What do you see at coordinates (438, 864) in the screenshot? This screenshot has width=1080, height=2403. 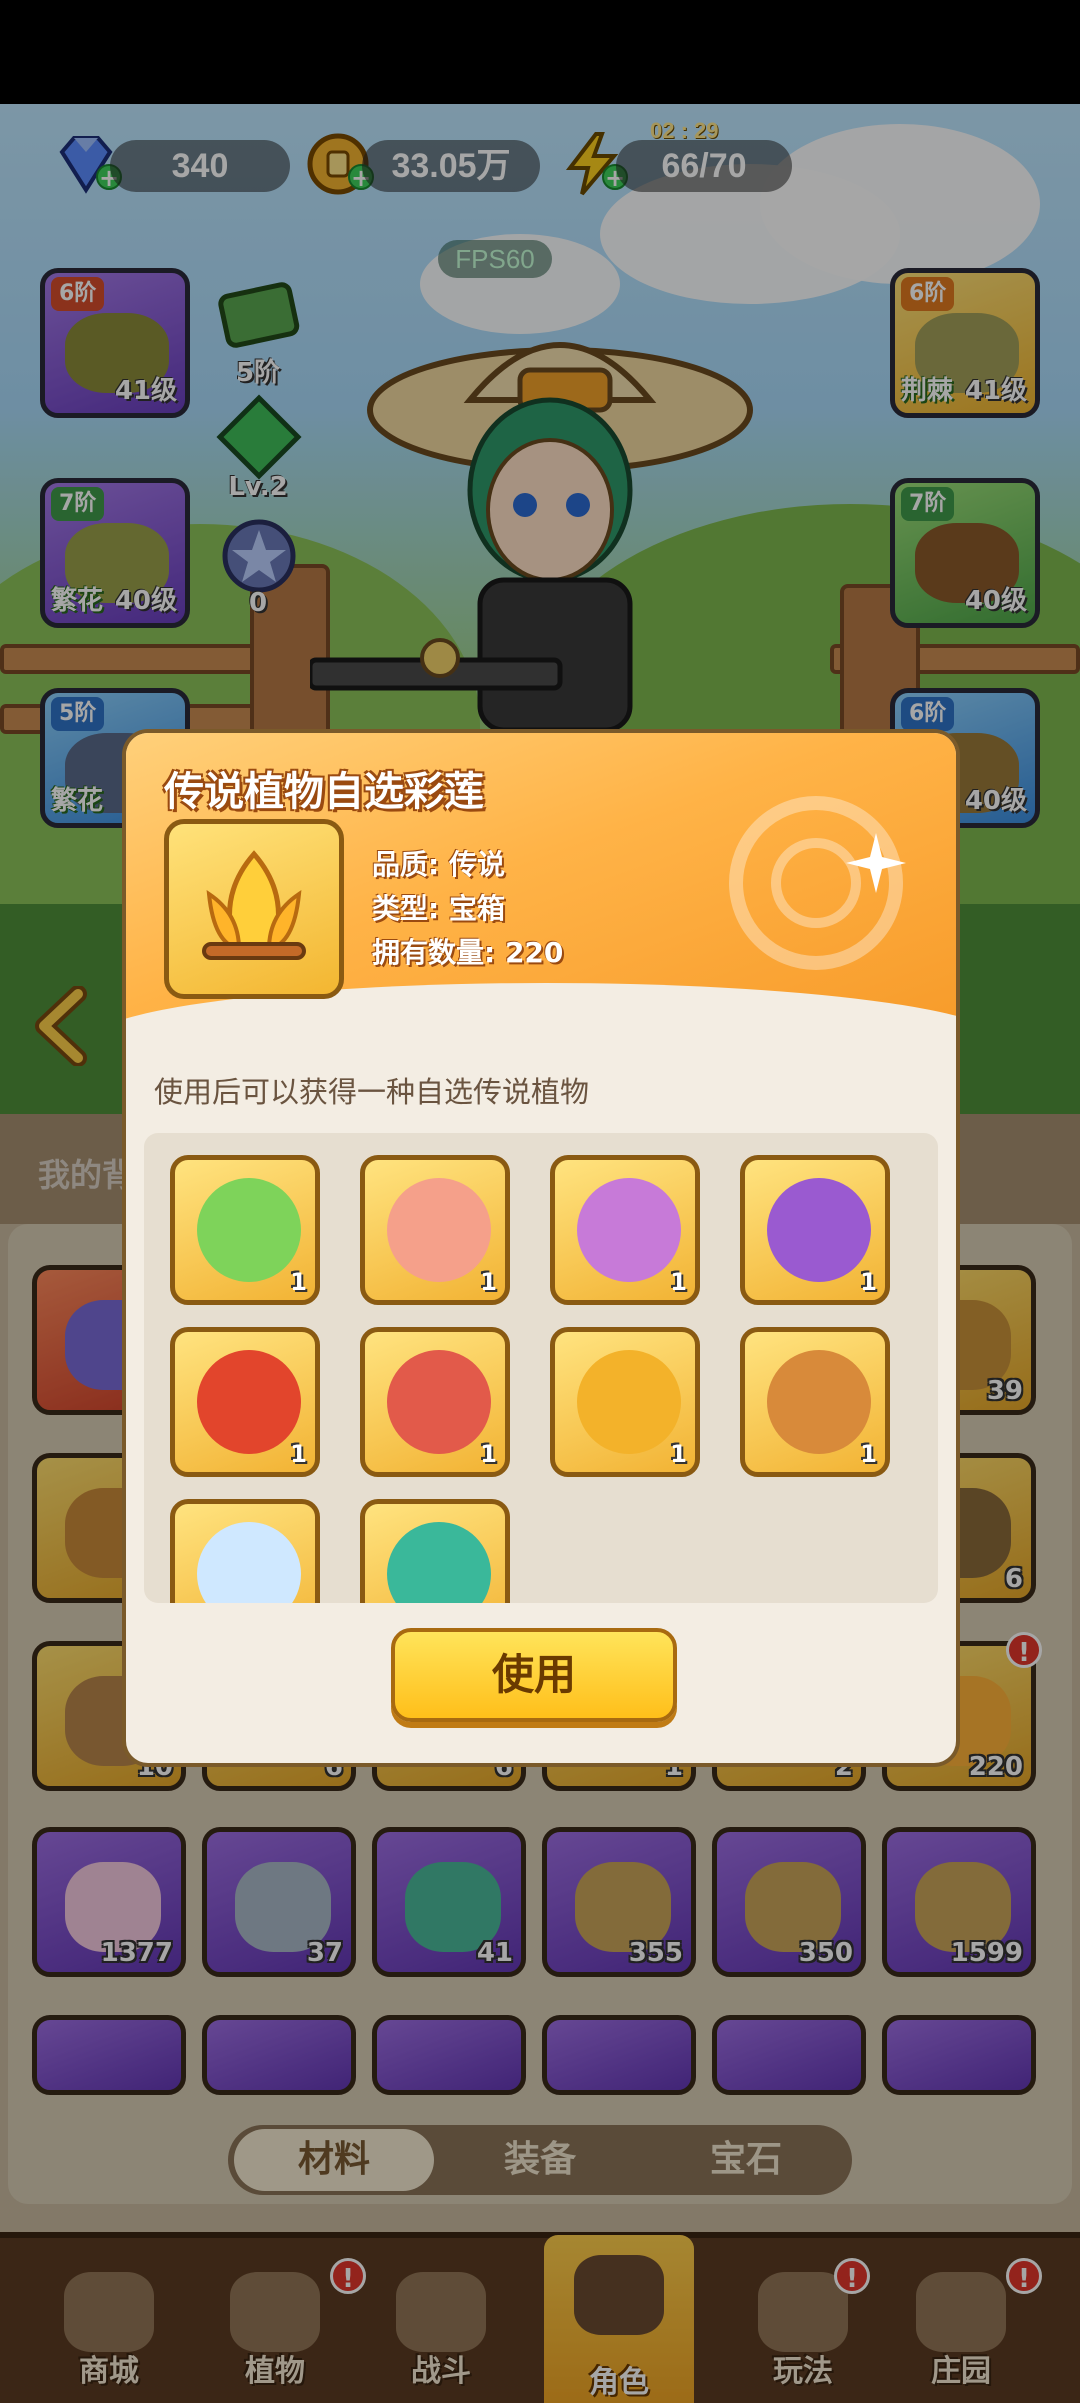 I see `item-quality: 品质: 传说` at bounding box center [438, 864].